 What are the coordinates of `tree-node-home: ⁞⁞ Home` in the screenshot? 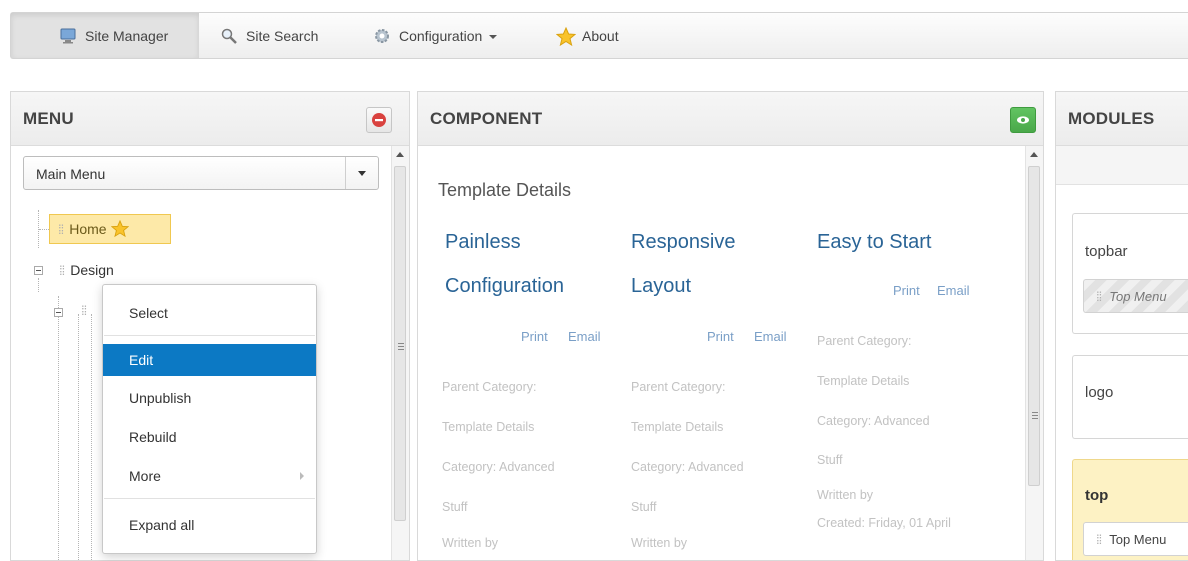 It's located at (110, 229).